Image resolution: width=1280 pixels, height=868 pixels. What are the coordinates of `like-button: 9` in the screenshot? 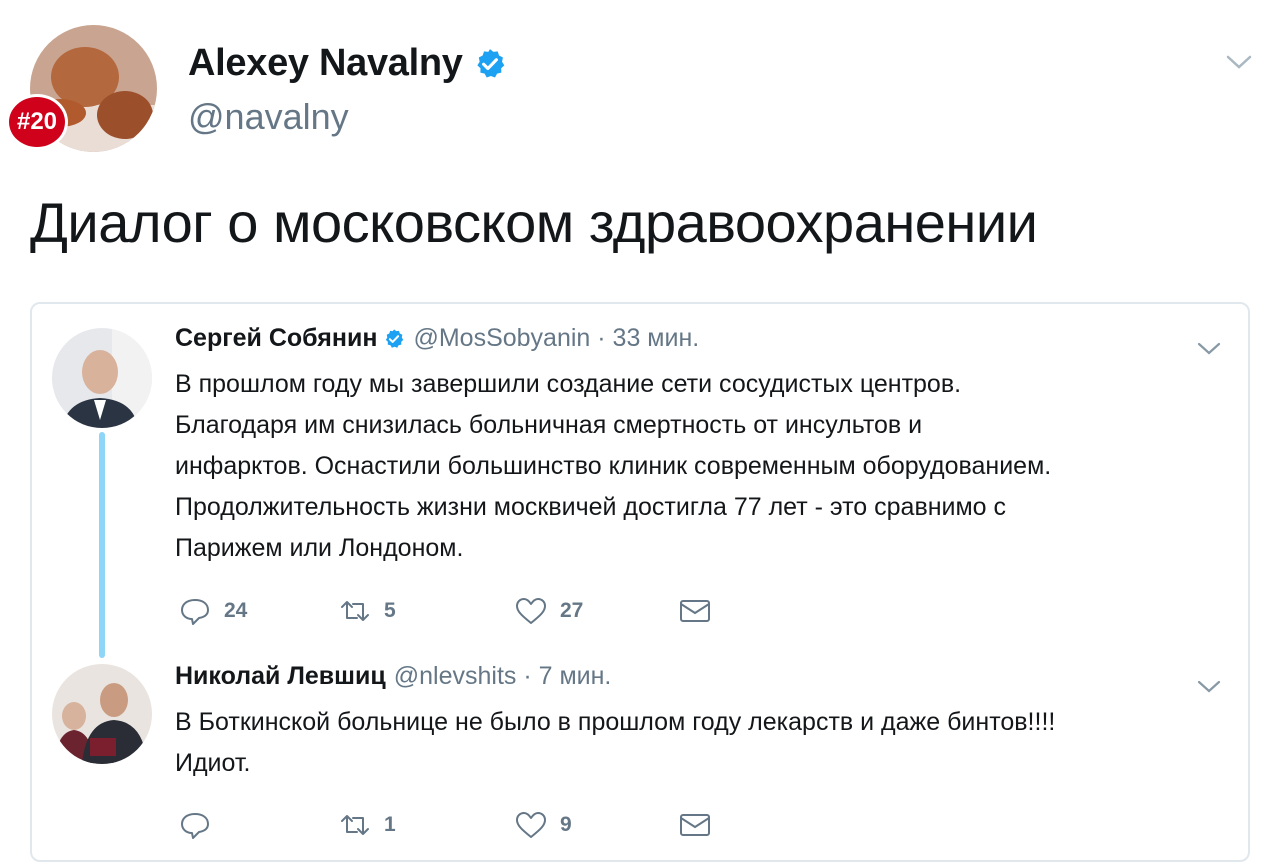 It's located at (543, 825).